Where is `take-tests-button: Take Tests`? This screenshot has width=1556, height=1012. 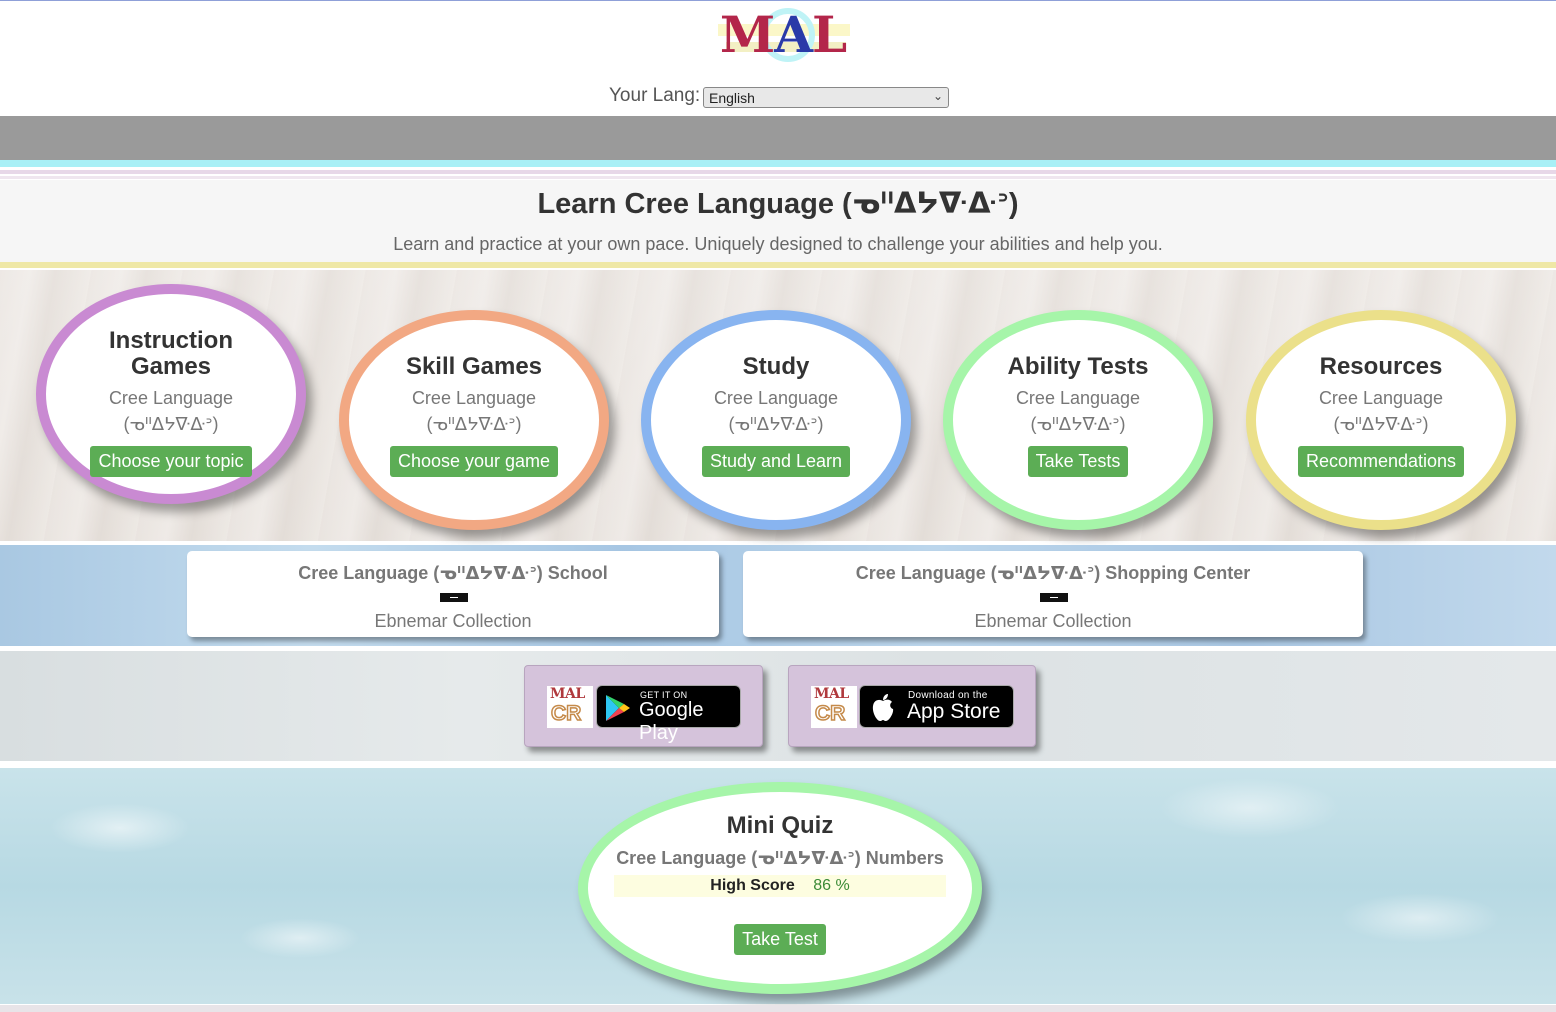 take-tests-button: Take Tests is located at coordinates (1078, 461).